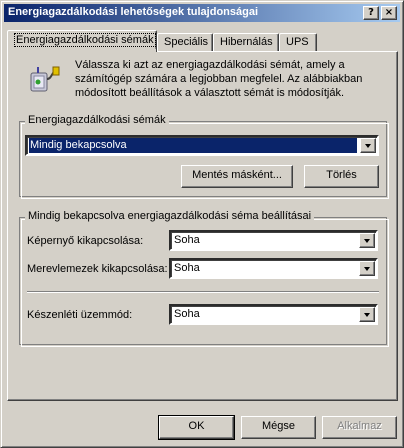  Describe the element at coordinates (341, 176) in the screenshot. I see `delete-button: Törlés` at that location.